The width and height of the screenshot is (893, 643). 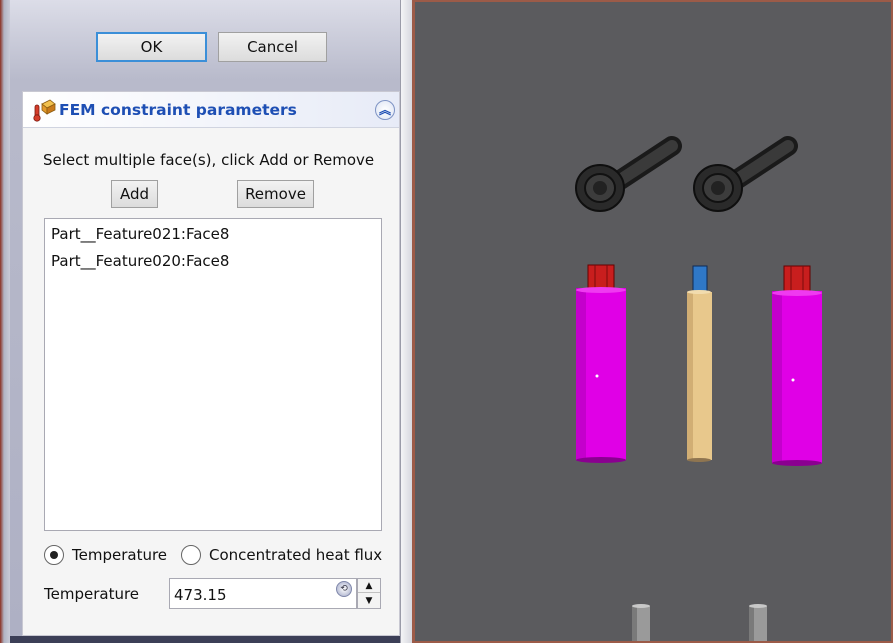 I want to click on panel-scrollbar, so click(x=406, y=321).